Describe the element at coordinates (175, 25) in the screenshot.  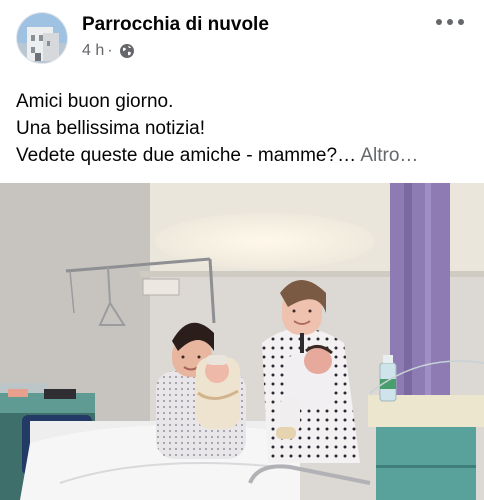
I see `page-name-link: Parrocchia di nuvole` at that location.